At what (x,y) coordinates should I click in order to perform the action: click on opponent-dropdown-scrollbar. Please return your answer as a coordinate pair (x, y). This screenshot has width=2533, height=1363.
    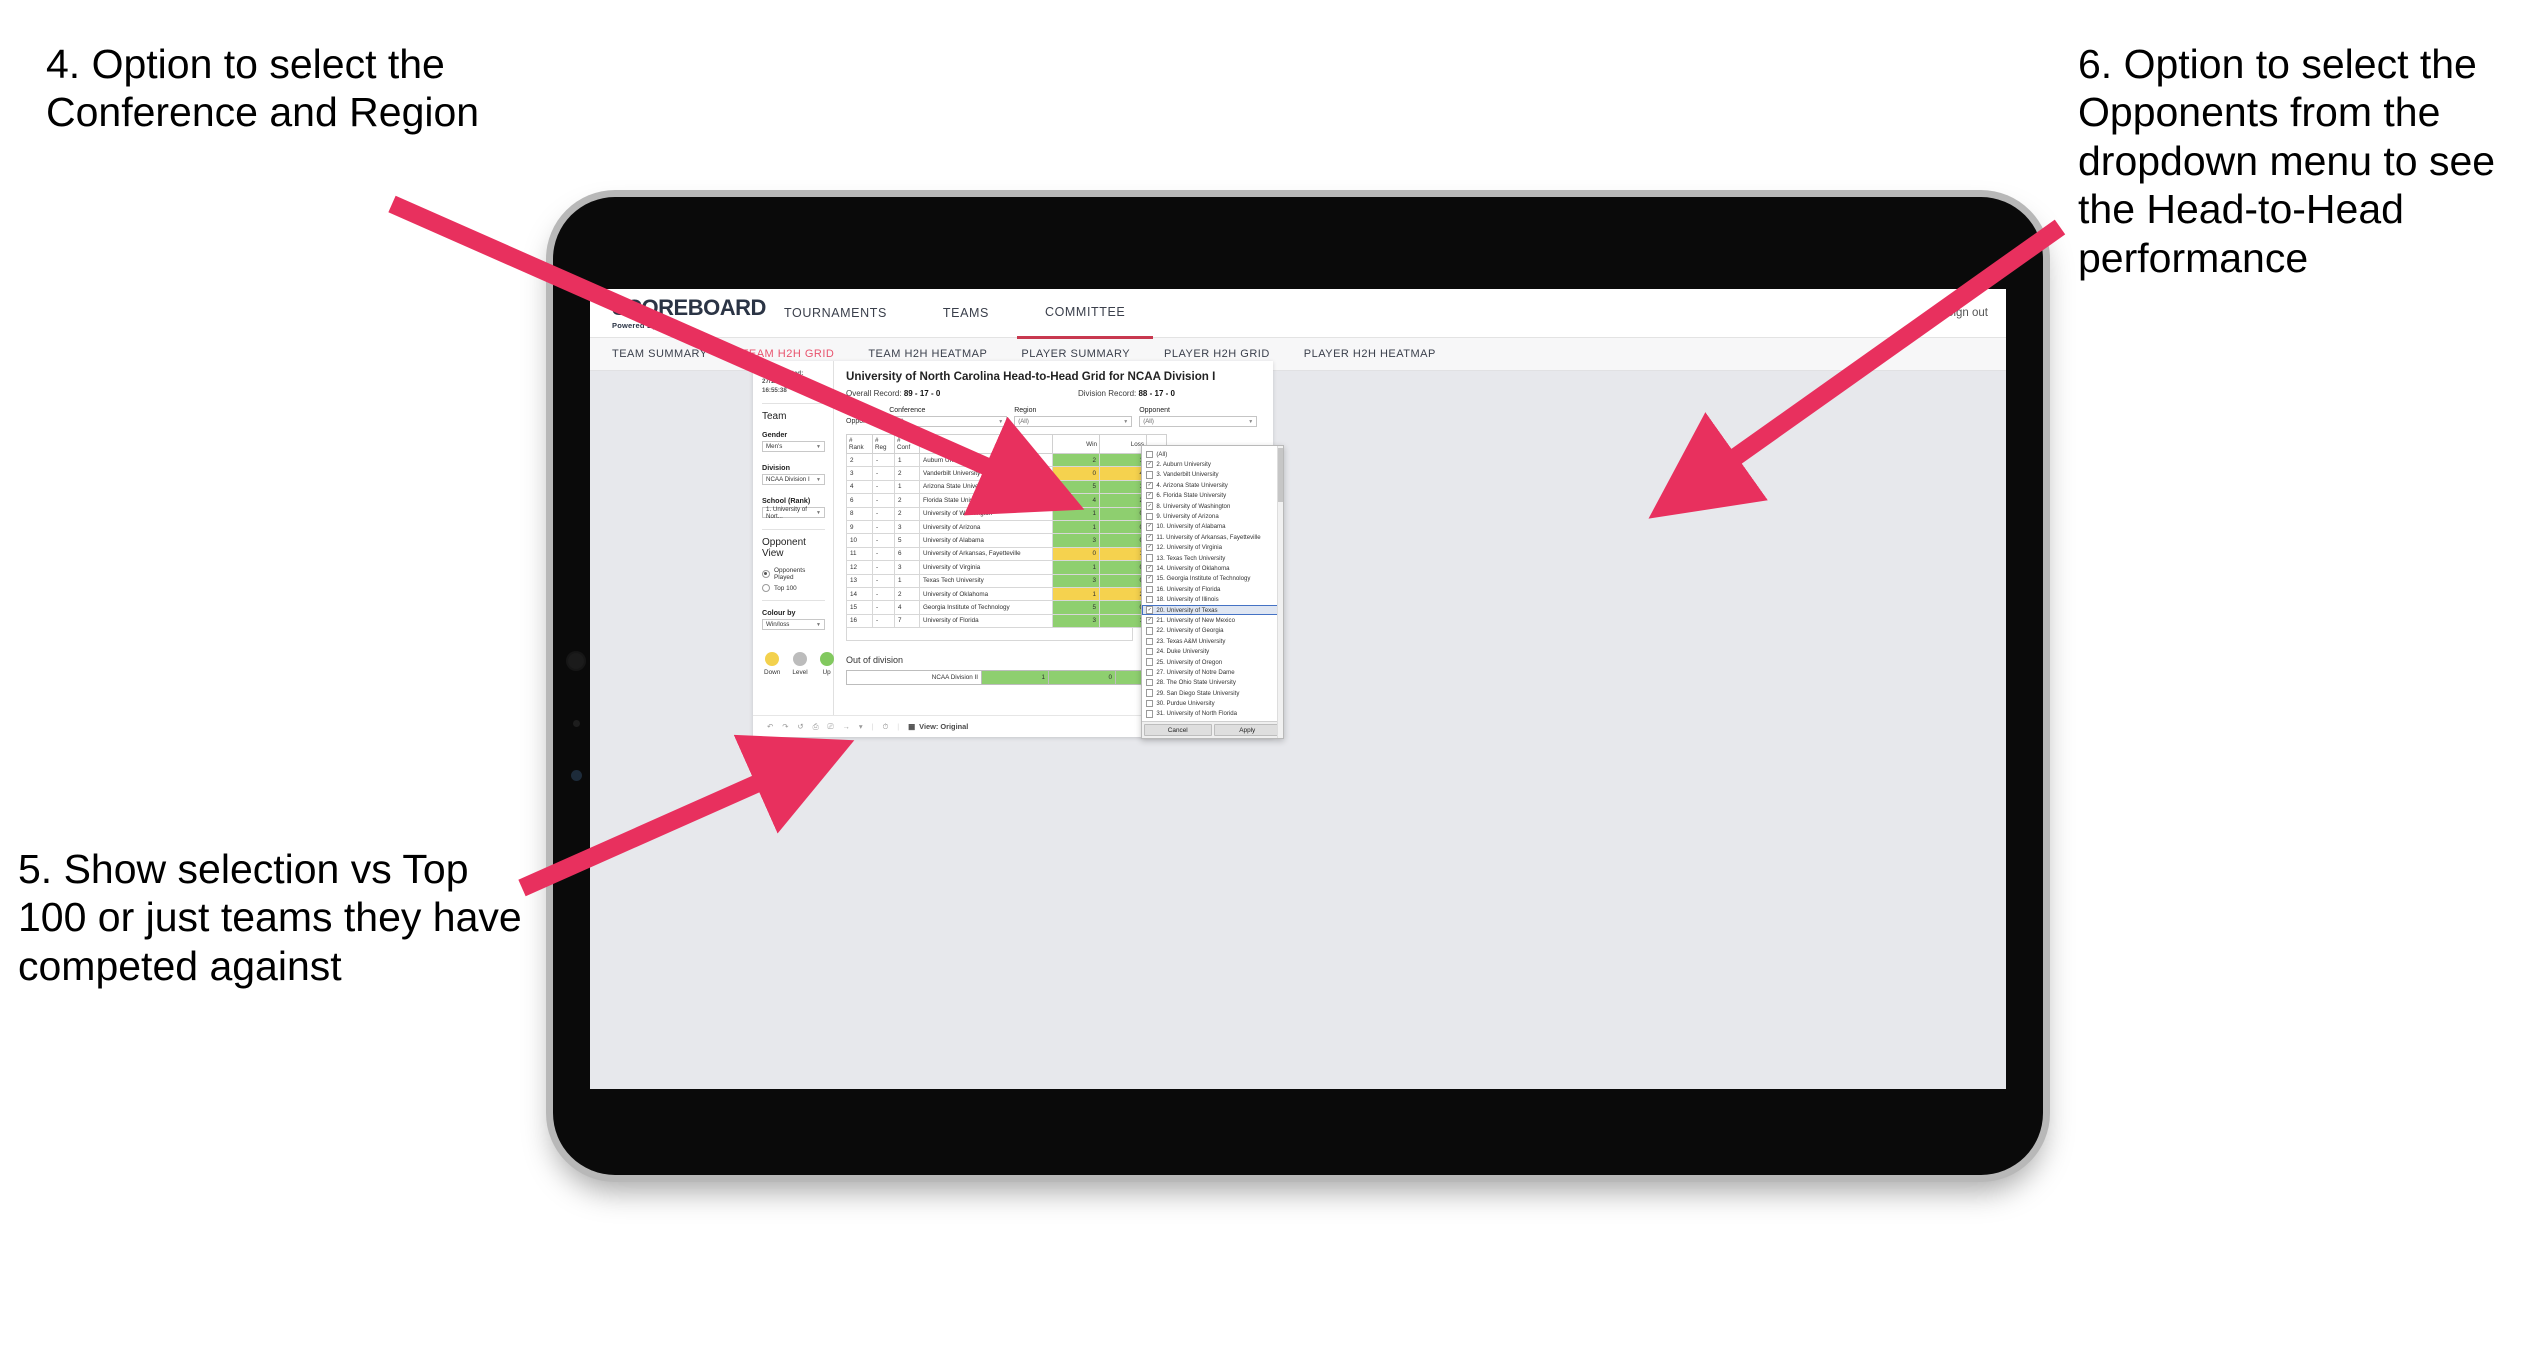
    Looking at the image, I should click on (1280, 592).